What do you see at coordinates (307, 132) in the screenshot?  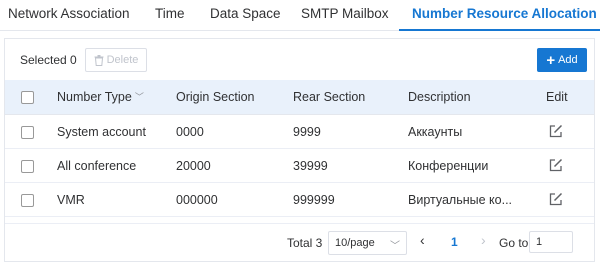 I see `cell-rear-section: 9999` at bounding box center [307, 132].